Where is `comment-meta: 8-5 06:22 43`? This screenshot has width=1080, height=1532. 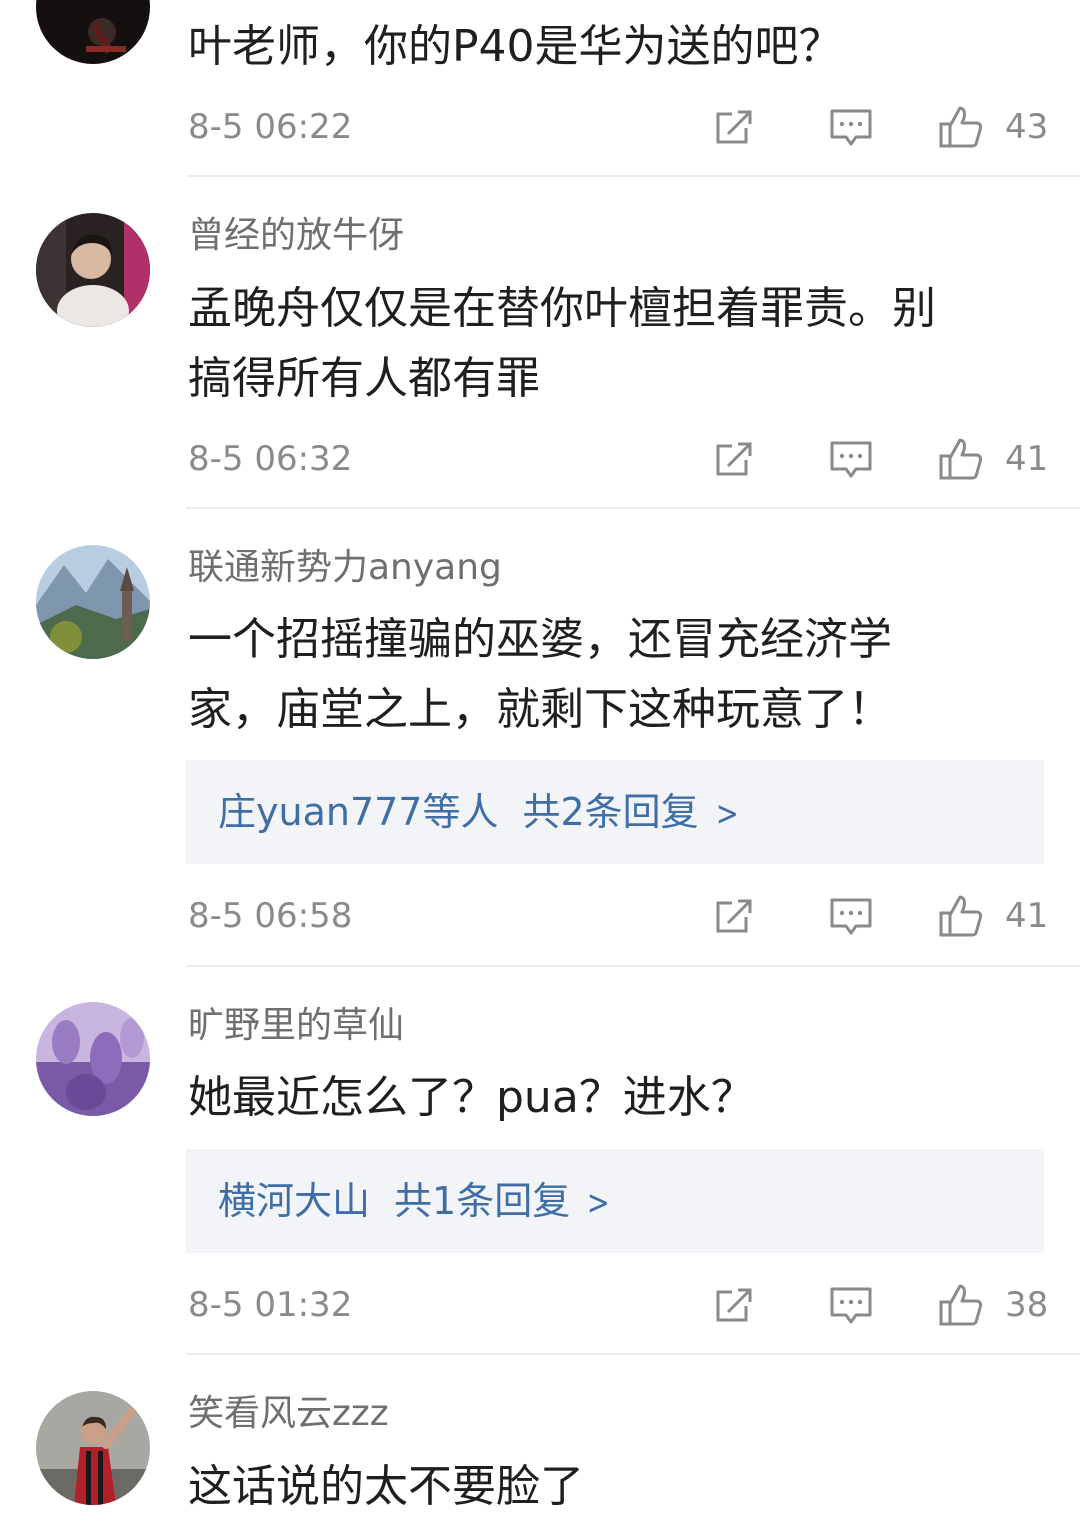 comment-meta: 8-5 06:22 43 is located at coordinates (618, 127).